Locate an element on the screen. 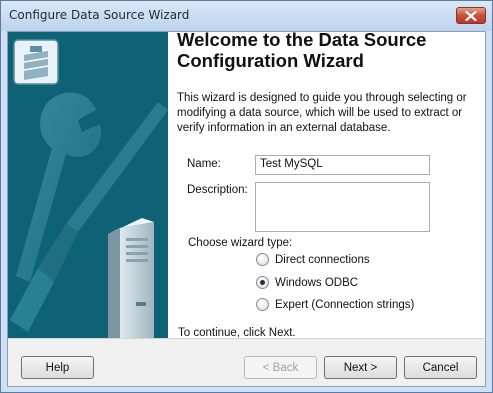 This screenshot has height=393, width=493. radio-label: Windows ODBC is located at coordinates (317, 282).